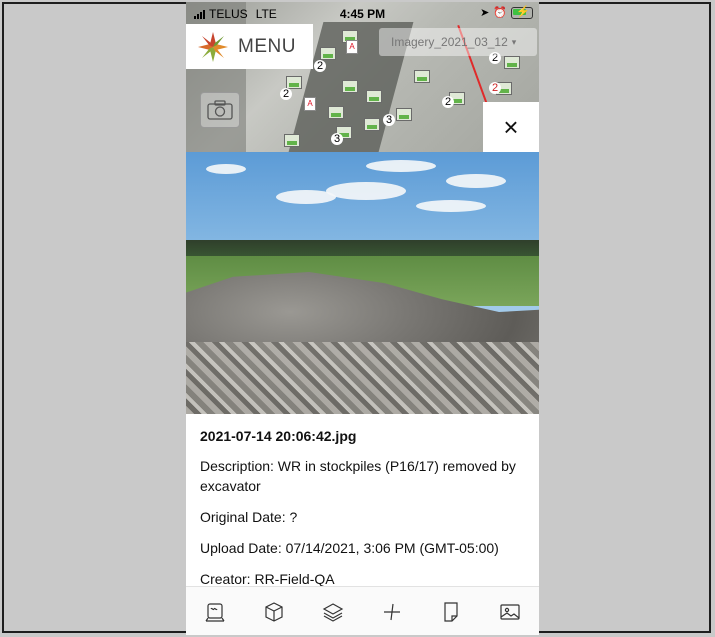 This screenshot has width=715, height=637. I want to click on survey-icon, so click(215, 612).